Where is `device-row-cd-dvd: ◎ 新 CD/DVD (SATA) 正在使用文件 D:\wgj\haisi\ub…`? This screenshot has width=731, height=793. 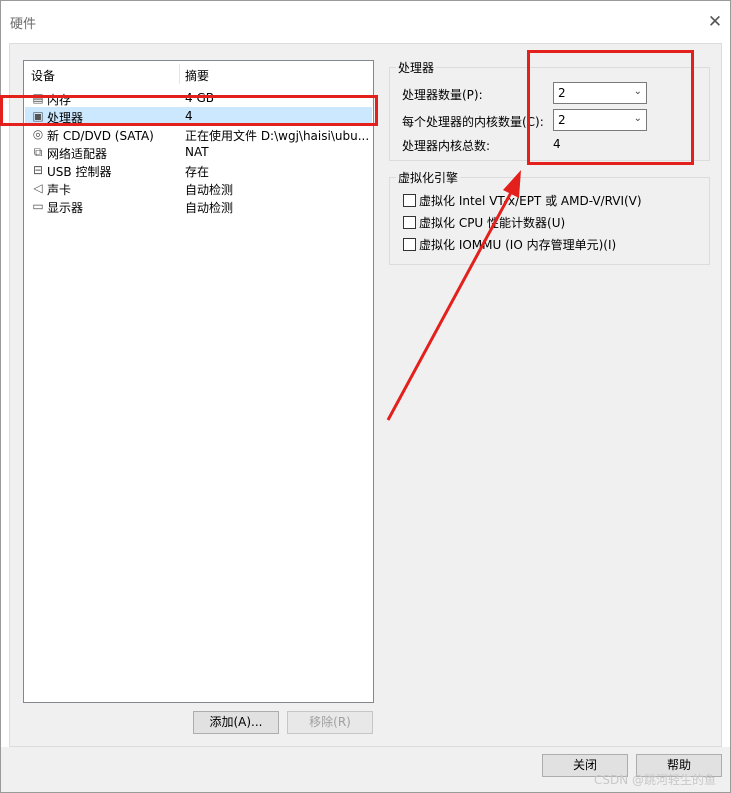
device-row-cd-dvd: ◎ 新 CD/DVD (SATA) 正在使用文件 D:\wgj\haisi\ub… is located at coordinates (198, 134).